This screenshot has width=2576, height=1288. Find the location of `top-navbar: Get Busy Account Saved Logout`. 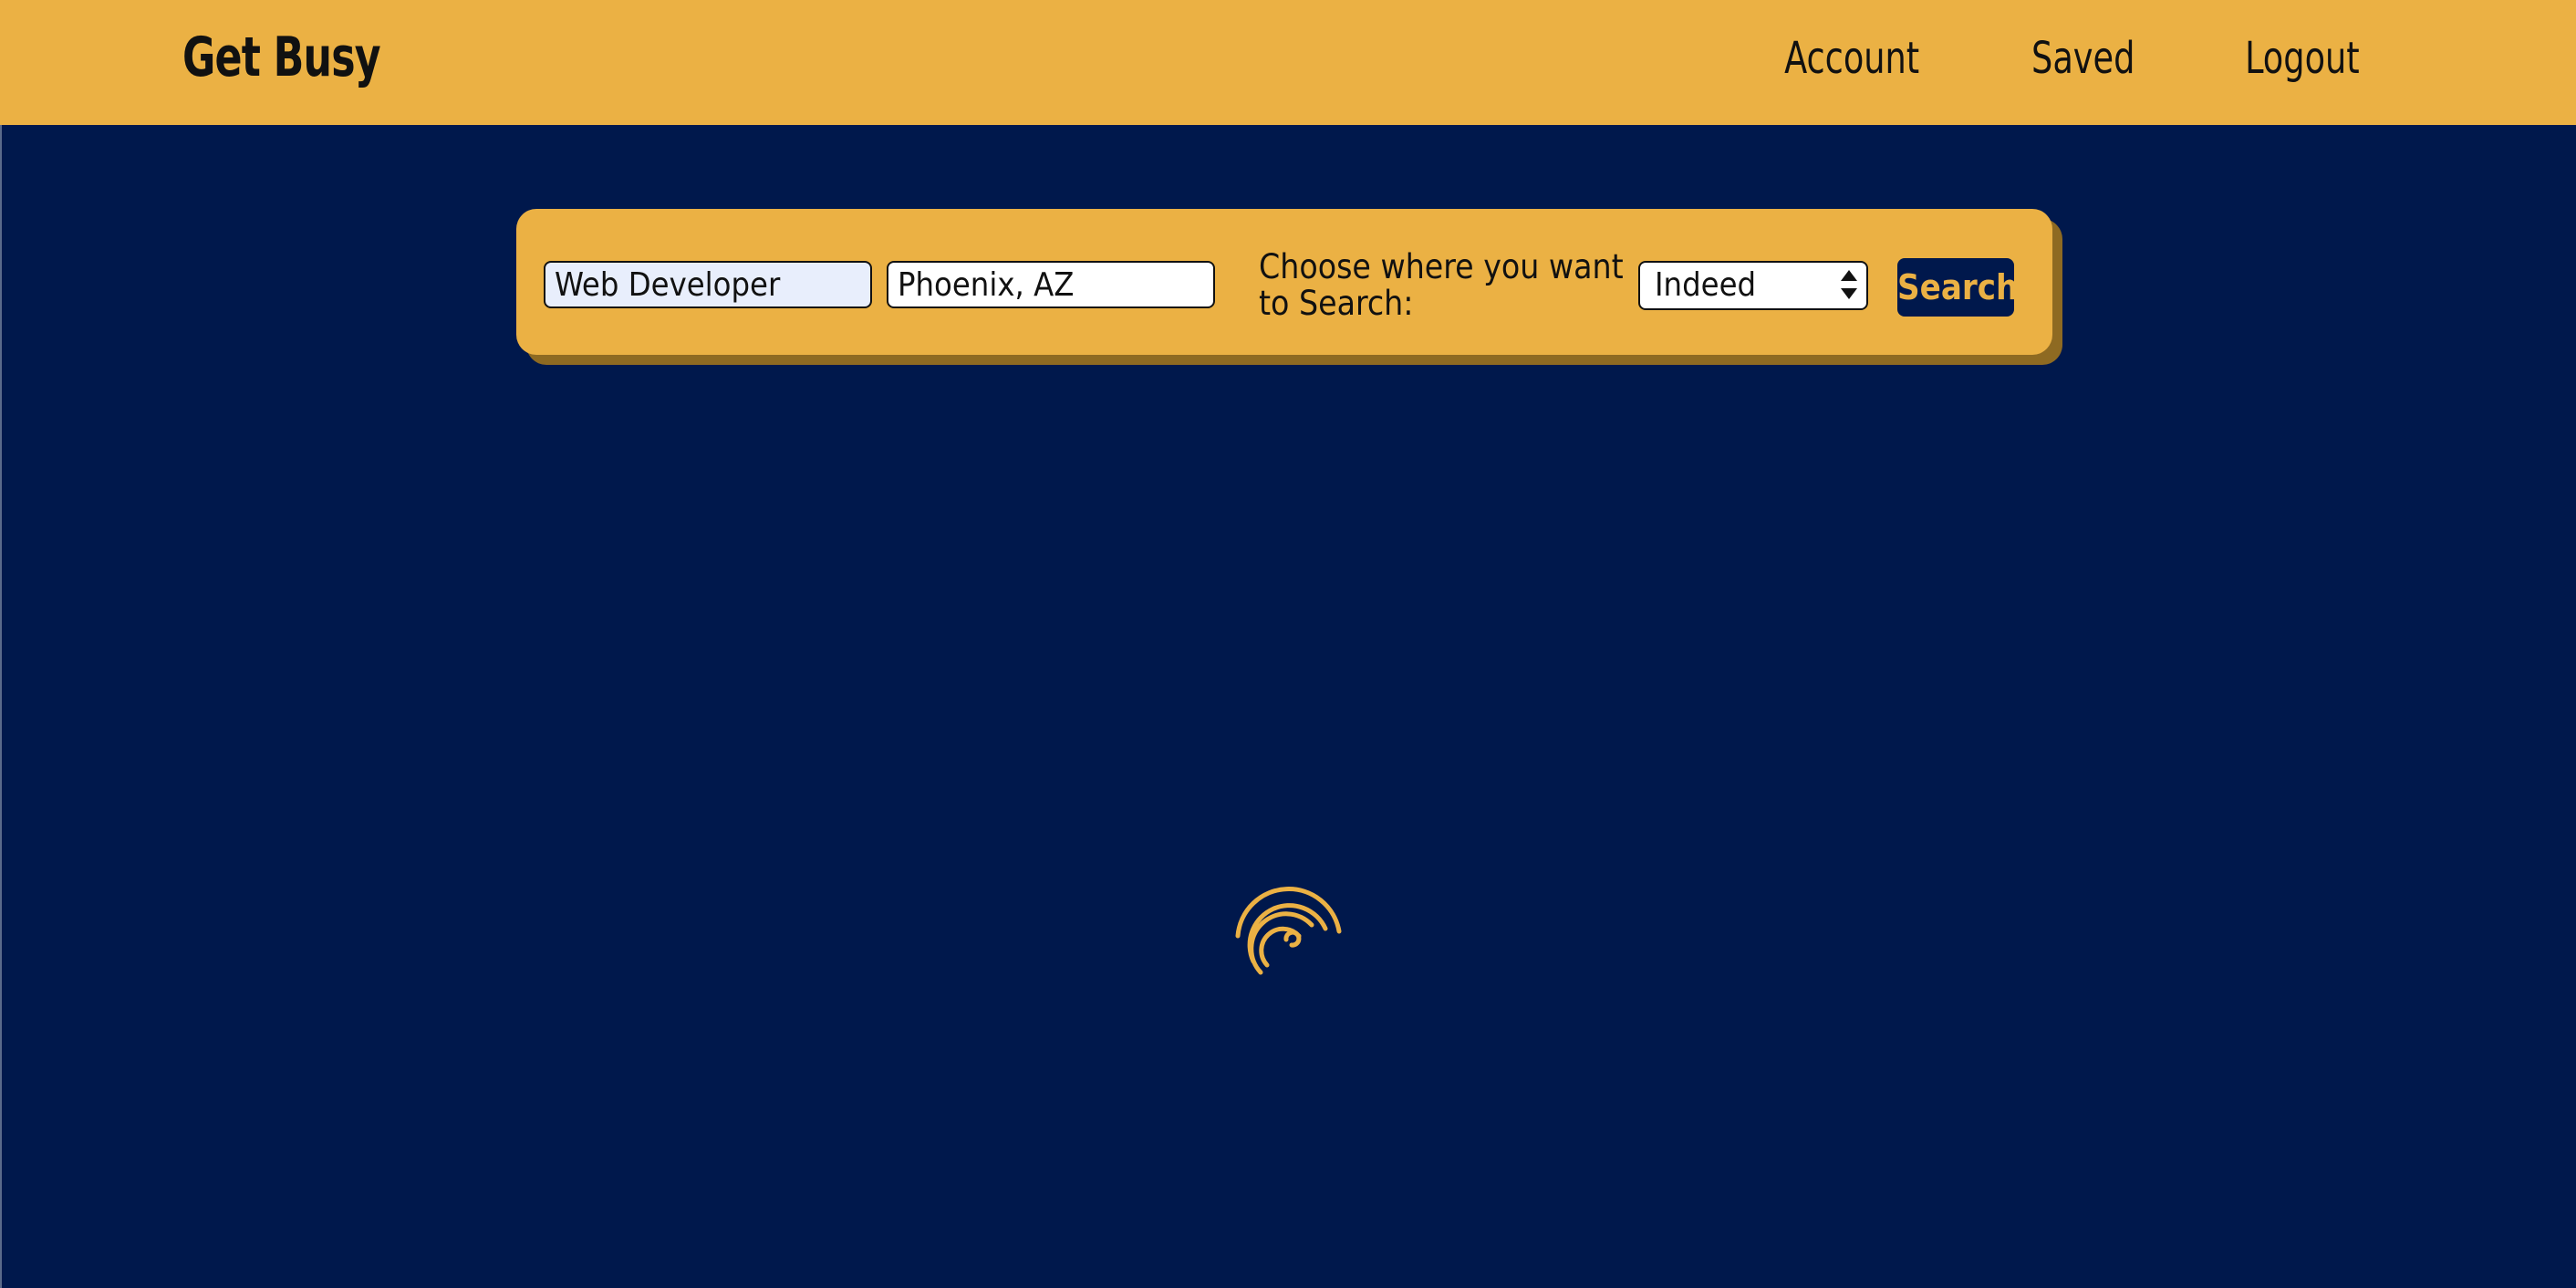

top-navbar: Get Busy Account Saved Logout is located at coordinates (1288, 62).